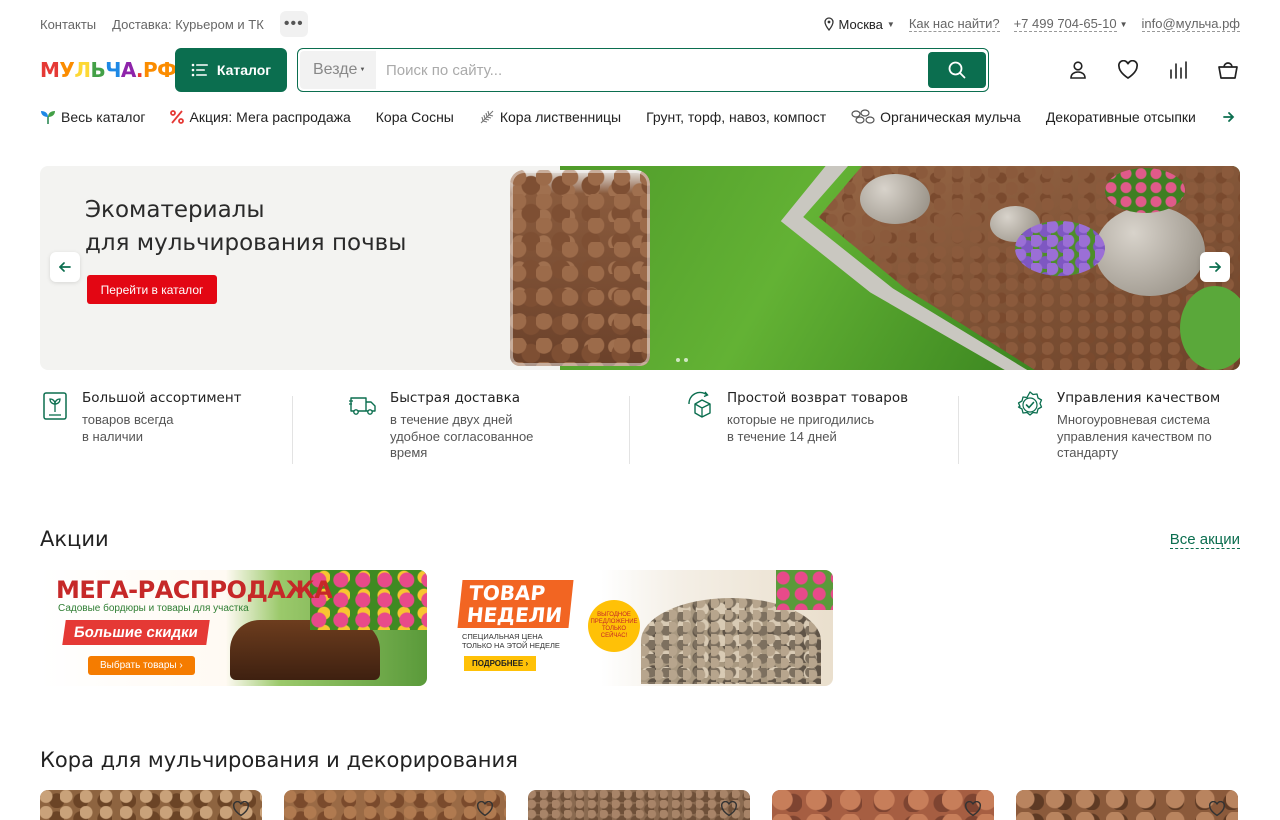 The width and height of the screenshot is (1280, 820). What do you see at coordinates (136, 632) in the screenshot?
I see `promo1-highlight: Большие скидки` at bounding box center [136, 632].